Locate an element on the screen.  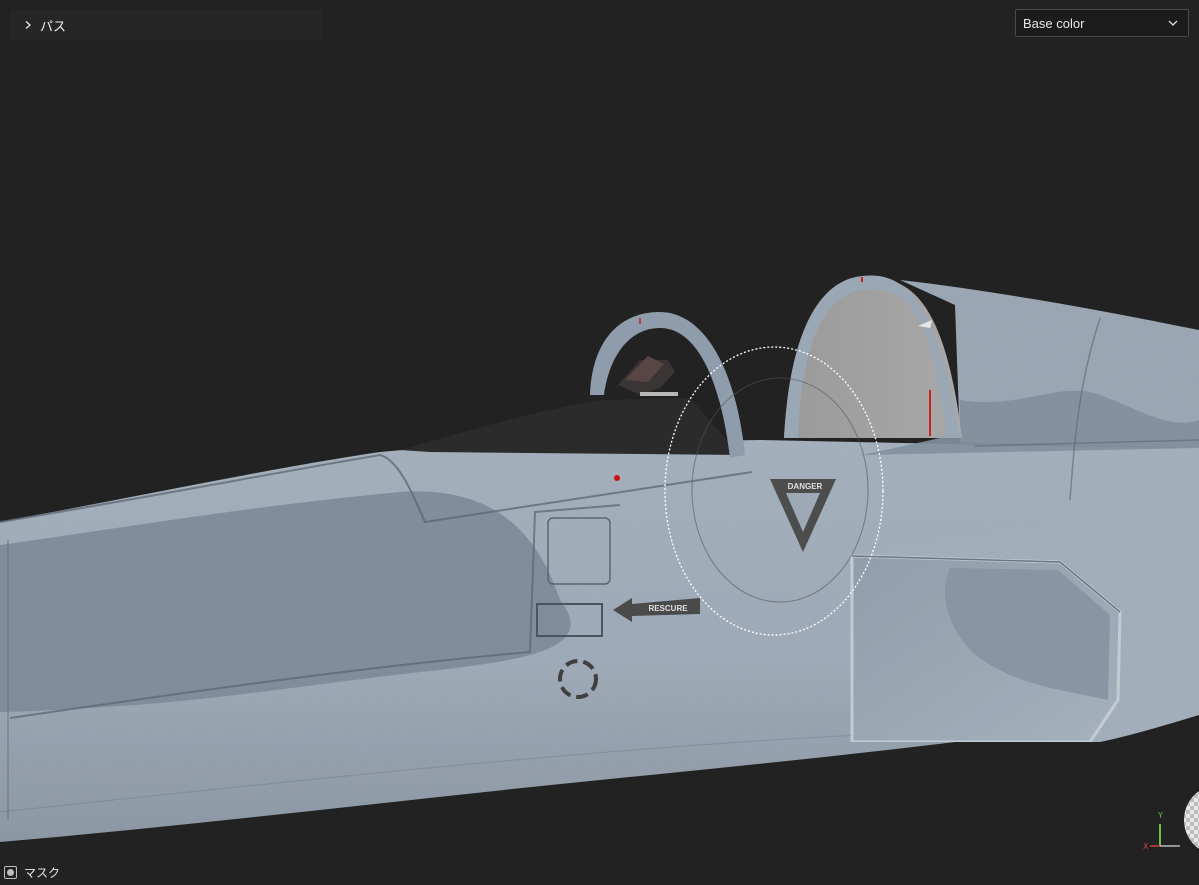
mask-toggle: マスク is located at coordinates (32, 872).